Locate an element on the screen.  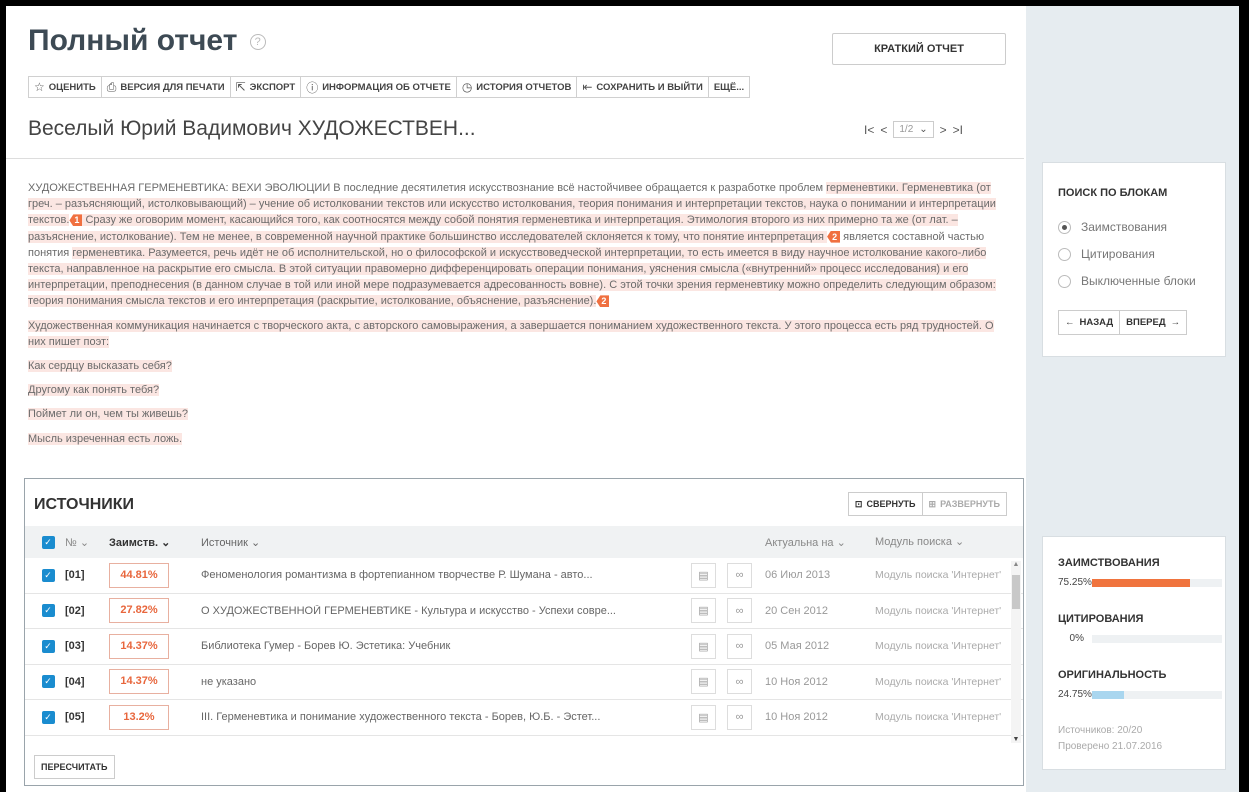
collapse-label: СВЕРНУТЬ is located at coordinates (891, 504).